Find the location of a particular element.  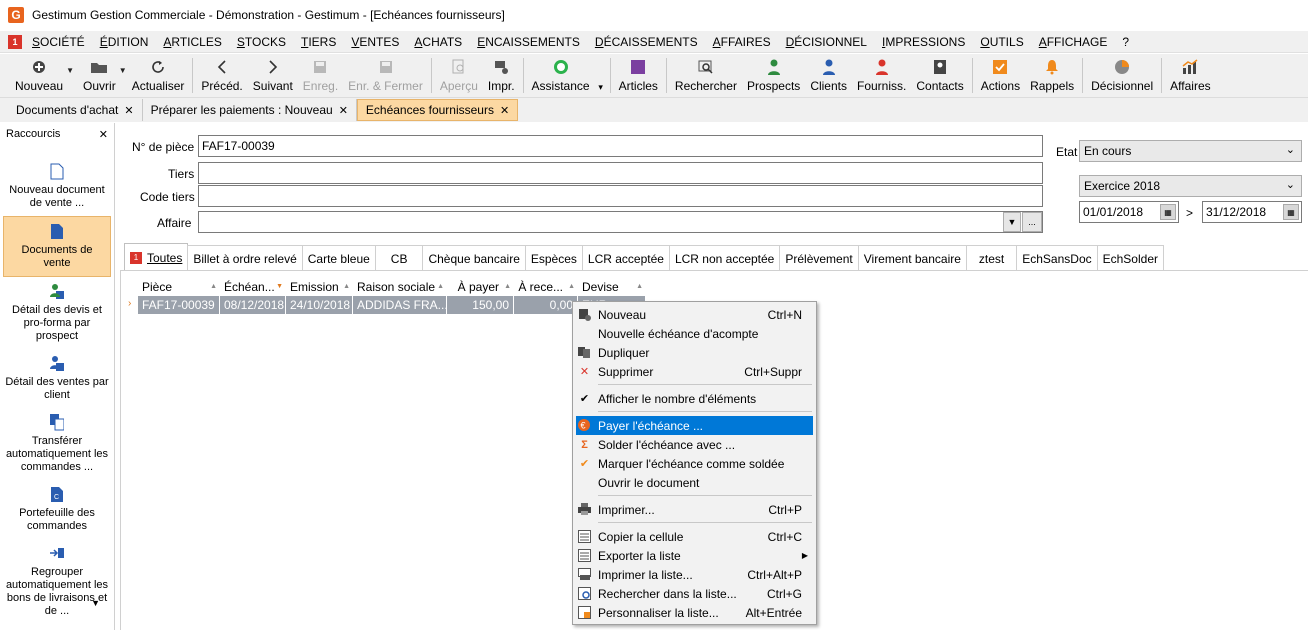

suivant-button: Suivant is located at coordinates (273, 75).